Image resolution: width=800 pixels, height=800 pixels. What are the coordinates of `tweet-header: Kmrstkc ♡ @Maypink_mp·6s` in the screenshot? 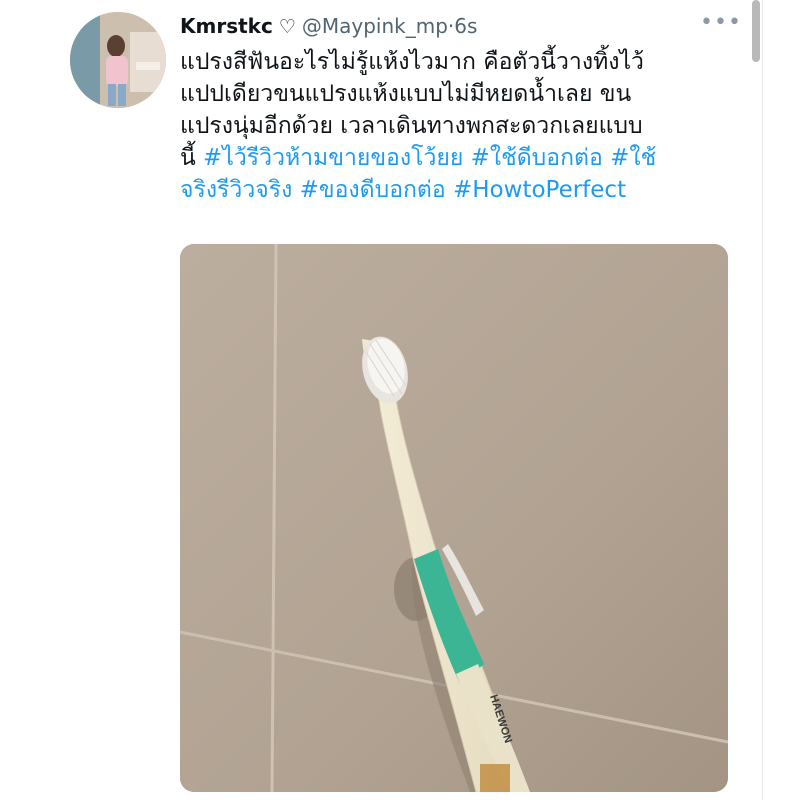 It's located at (328, 26).